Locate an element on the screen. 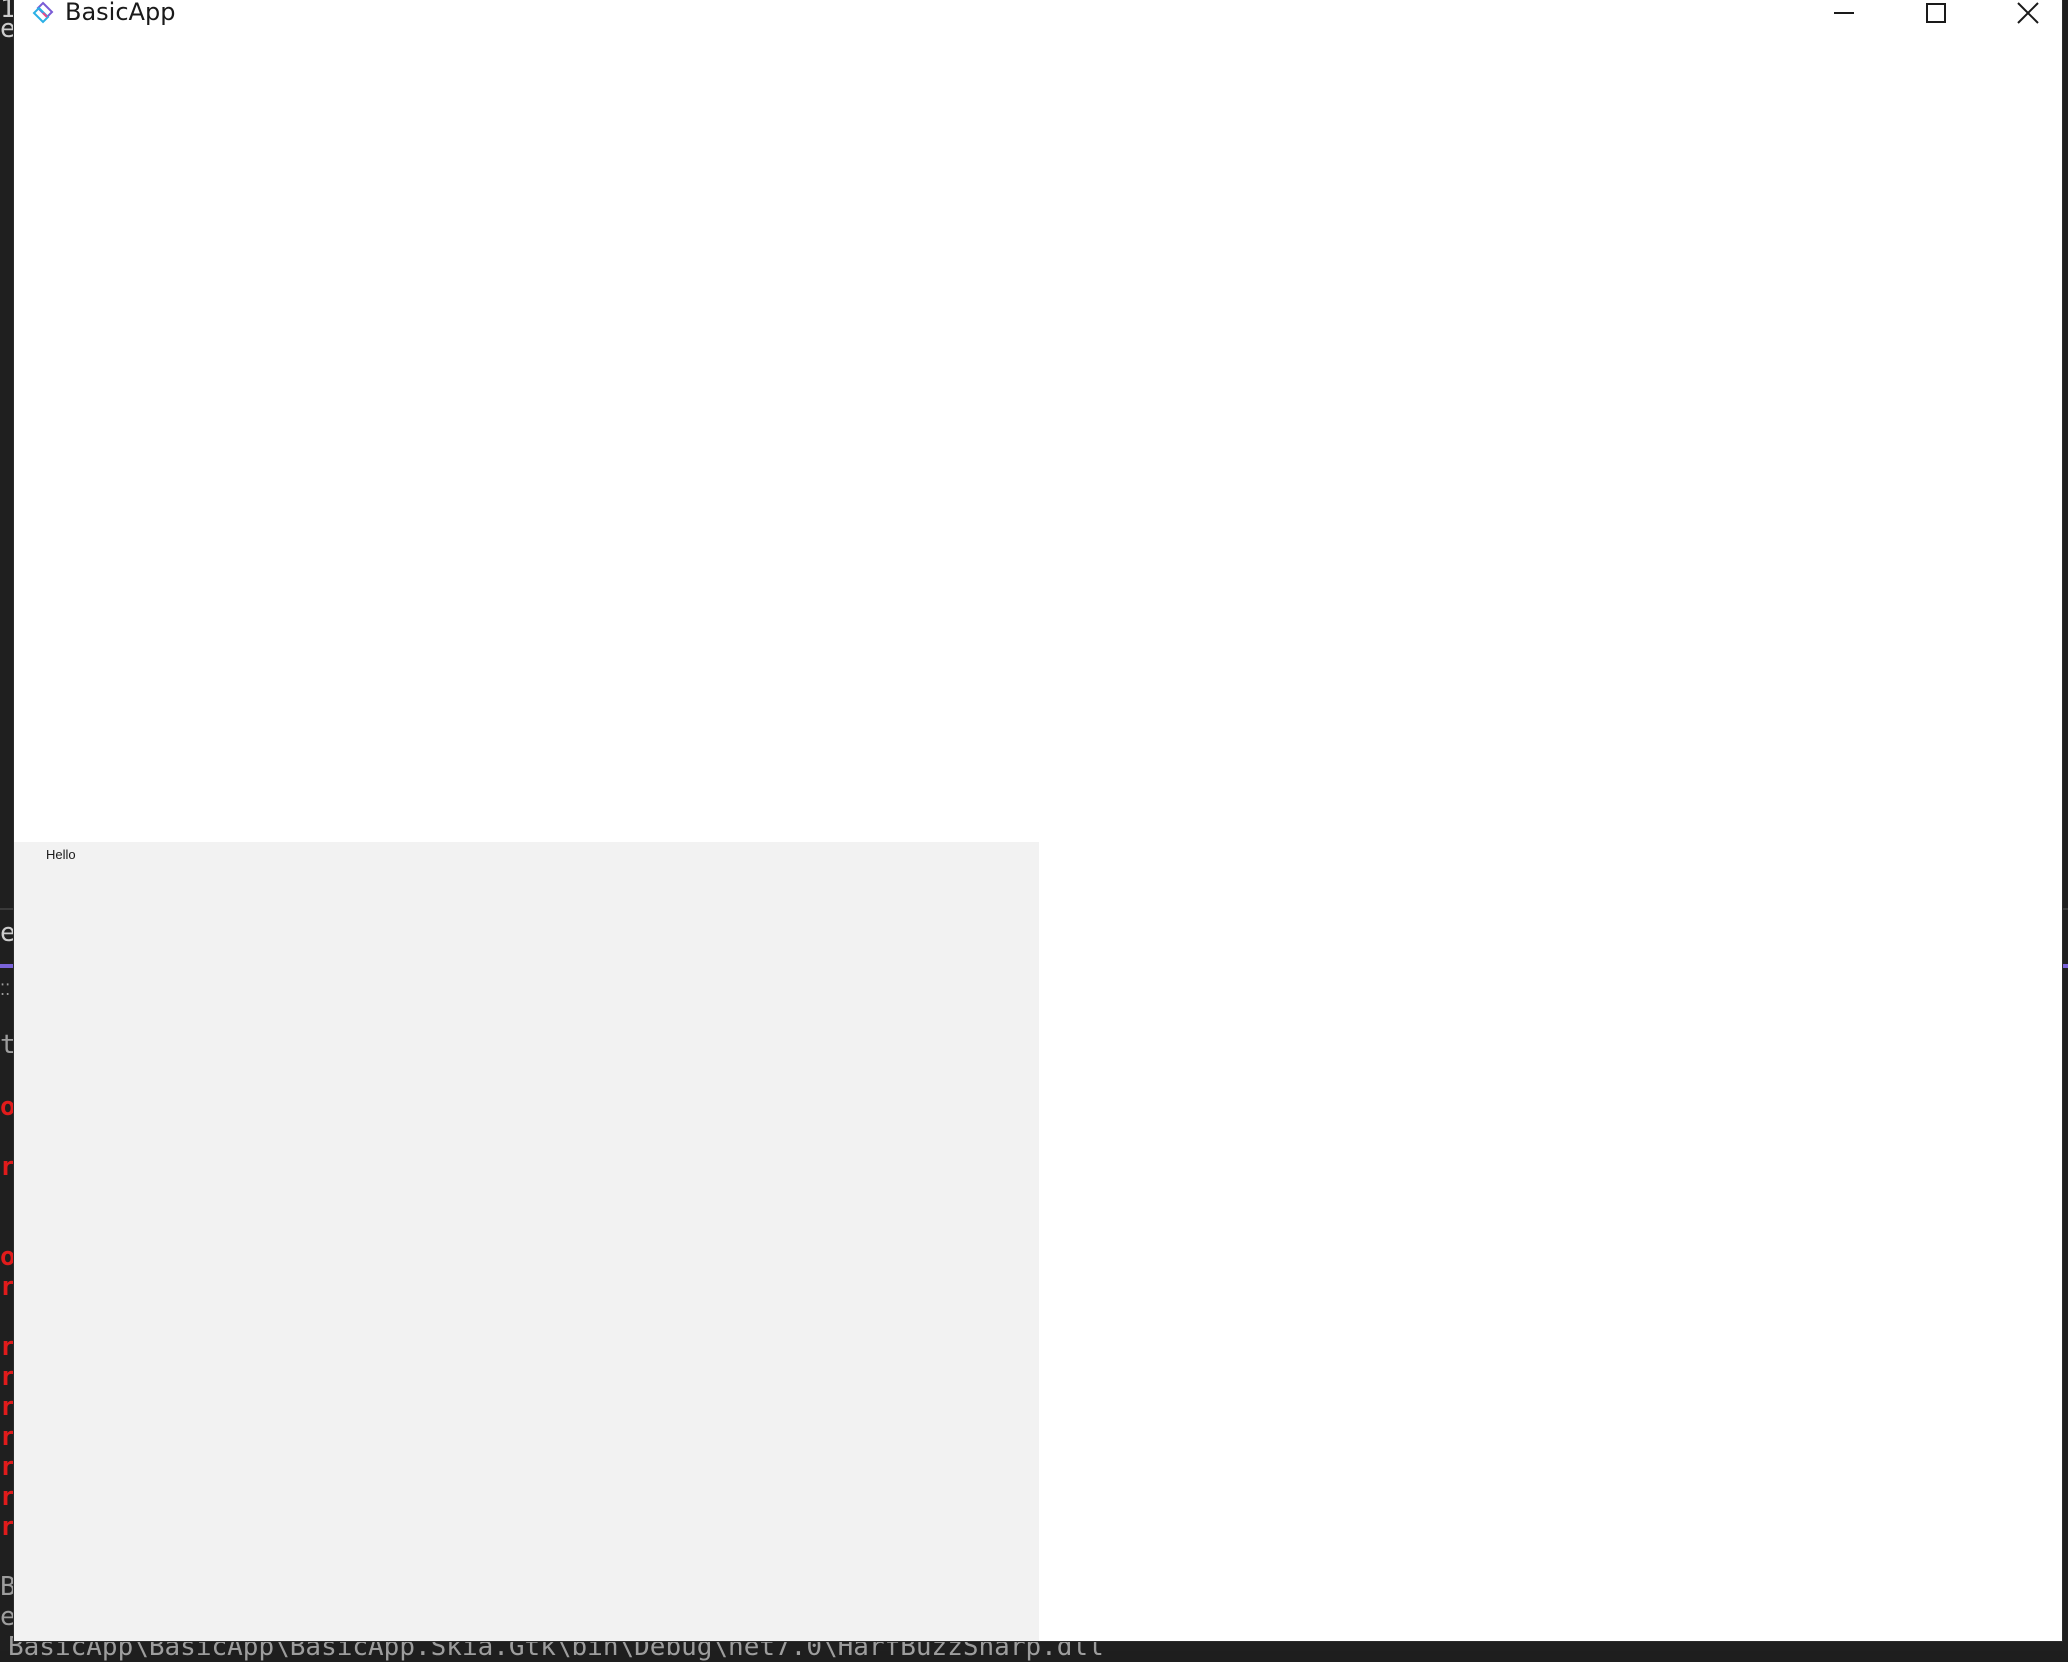  close-button is located at coordinates (2025, 15).